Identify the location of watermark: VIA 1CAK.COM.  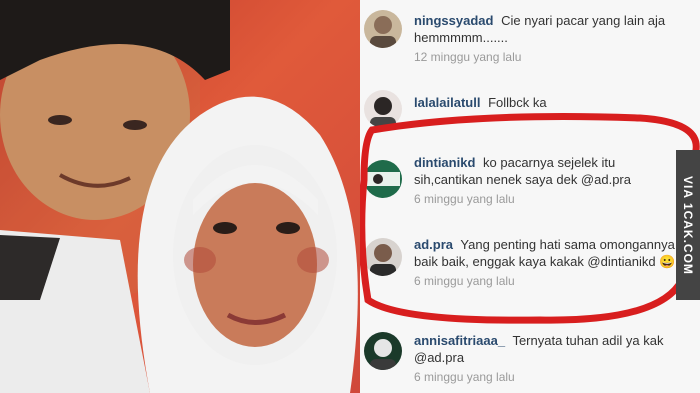
(688, 225).